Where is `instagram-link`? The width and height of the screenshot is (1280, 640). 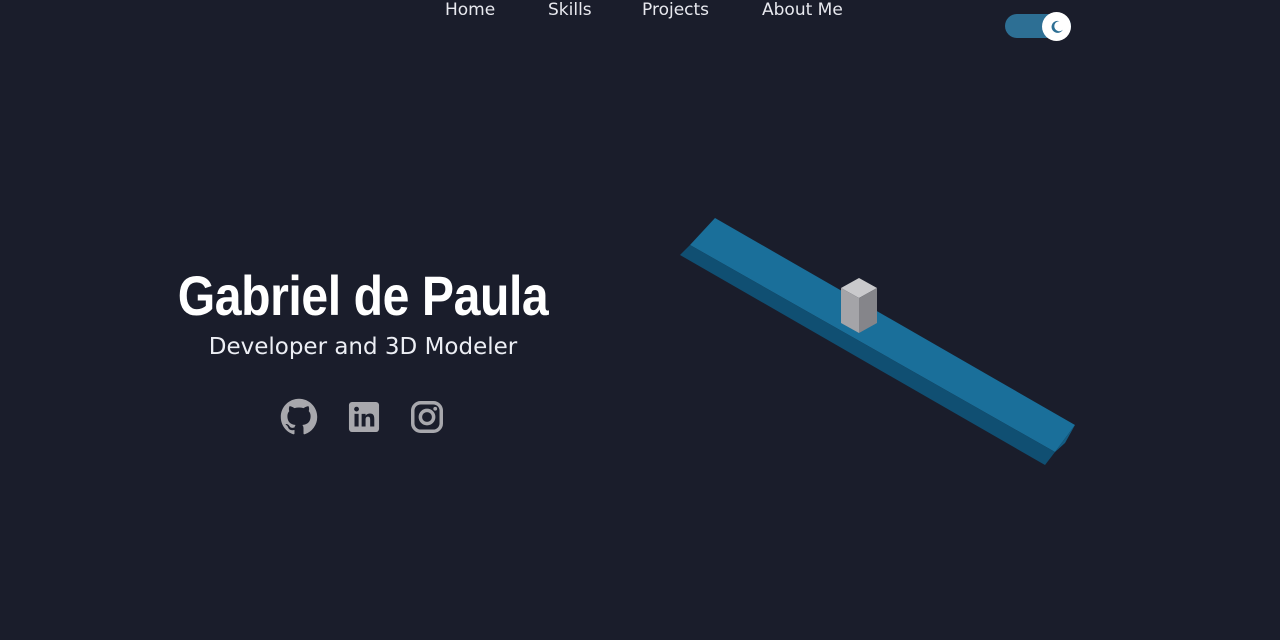
instagram-link is located at coordinates (427, 417).